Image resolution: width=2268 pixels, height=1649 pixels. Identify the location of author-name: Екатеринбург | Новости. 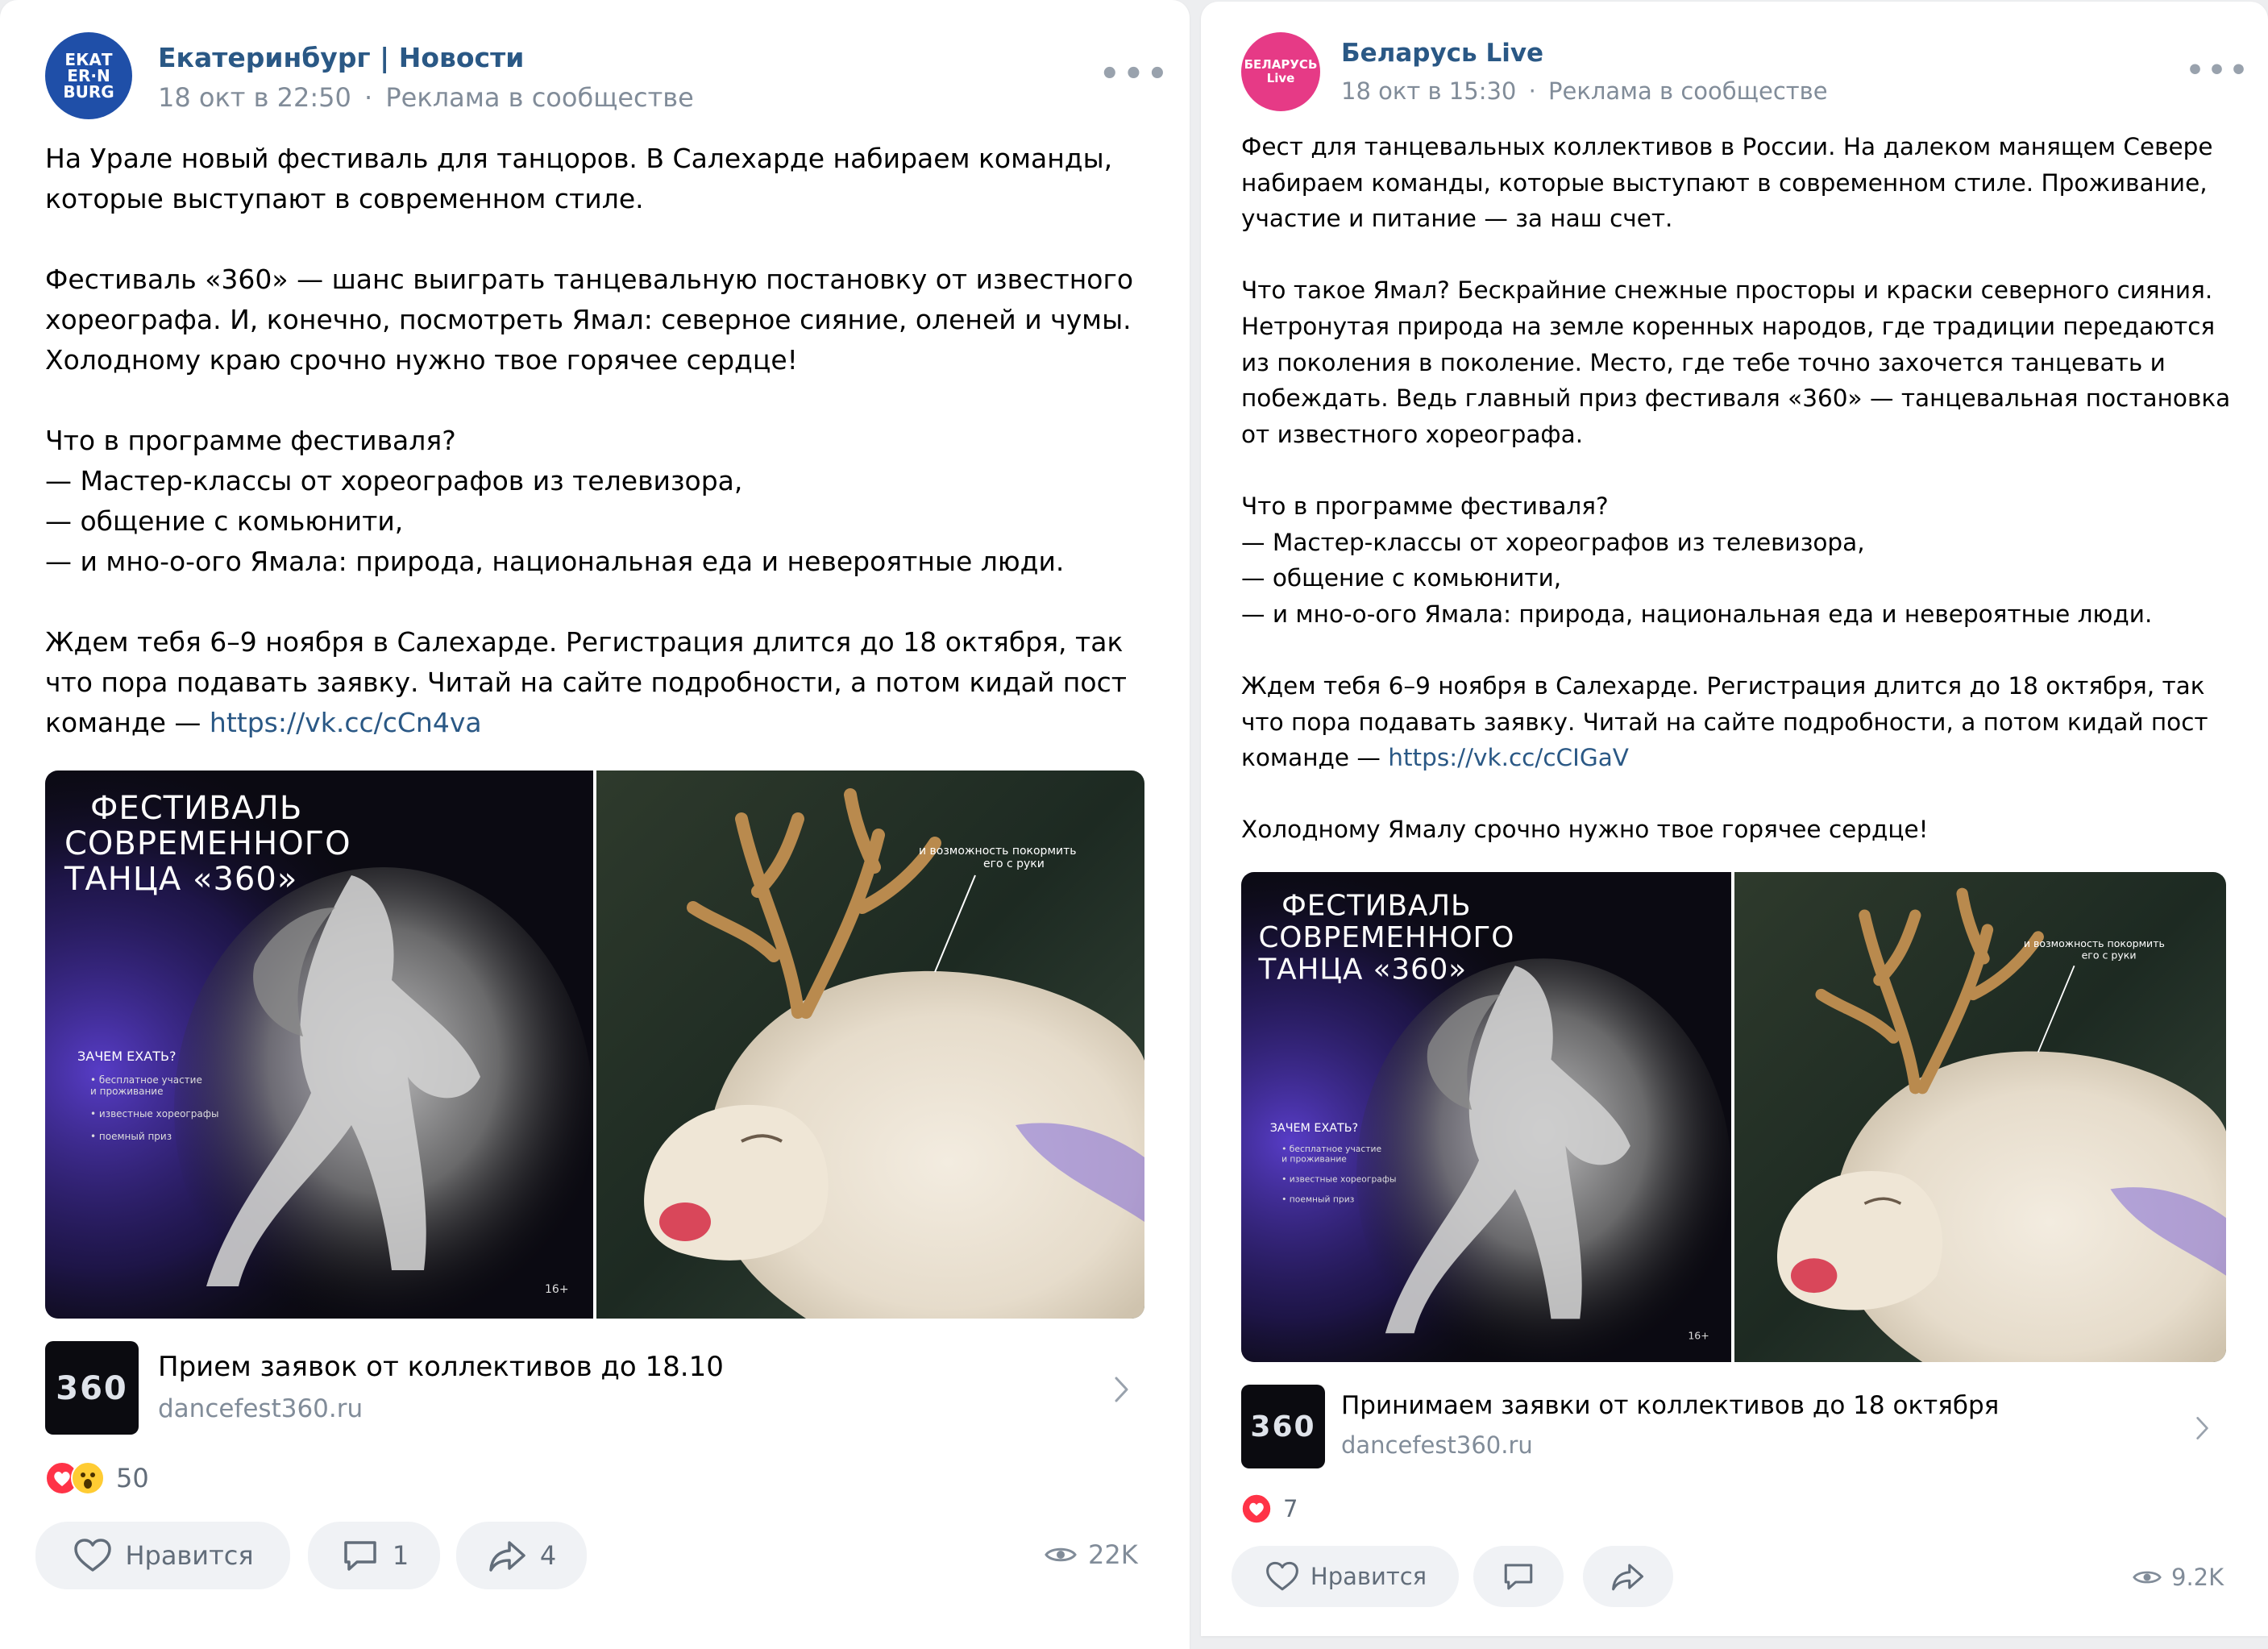
(341, 57).